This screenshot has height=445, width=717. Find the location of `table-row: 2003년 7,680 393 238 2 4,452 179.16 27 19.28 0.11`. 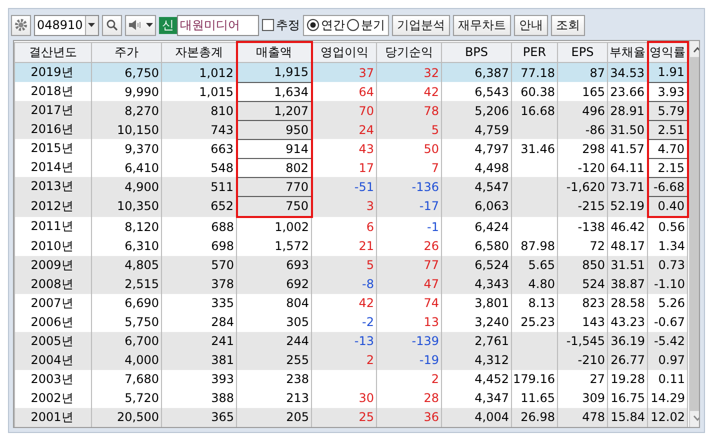

table-row: 2003년 7,680 393 238 2 4,452 179.16 27 19.28 0.11 is located at coordinates (351, 379).